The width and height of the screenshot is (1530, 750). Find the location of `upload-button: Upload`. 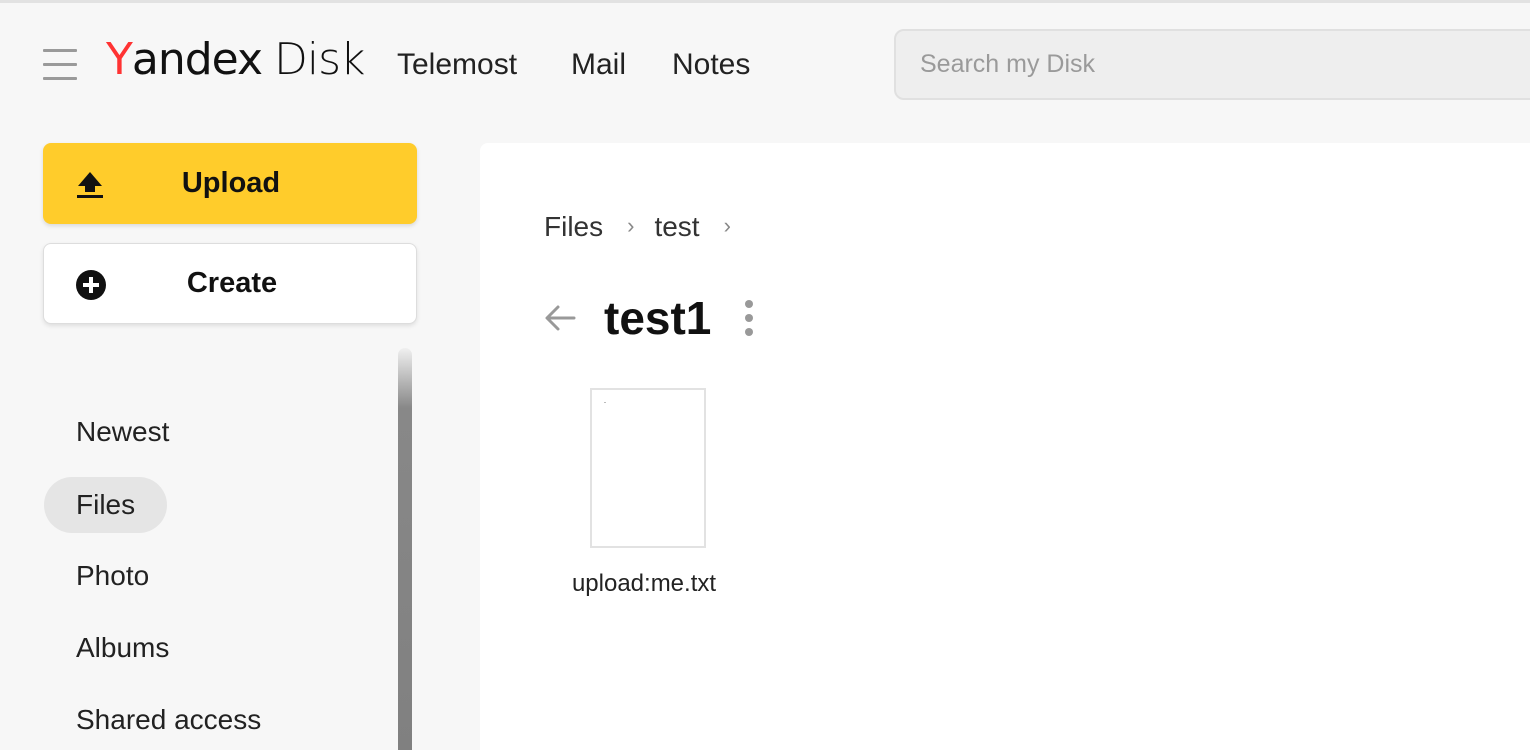

upload-button: Upload is located at coordinates (230, 183).